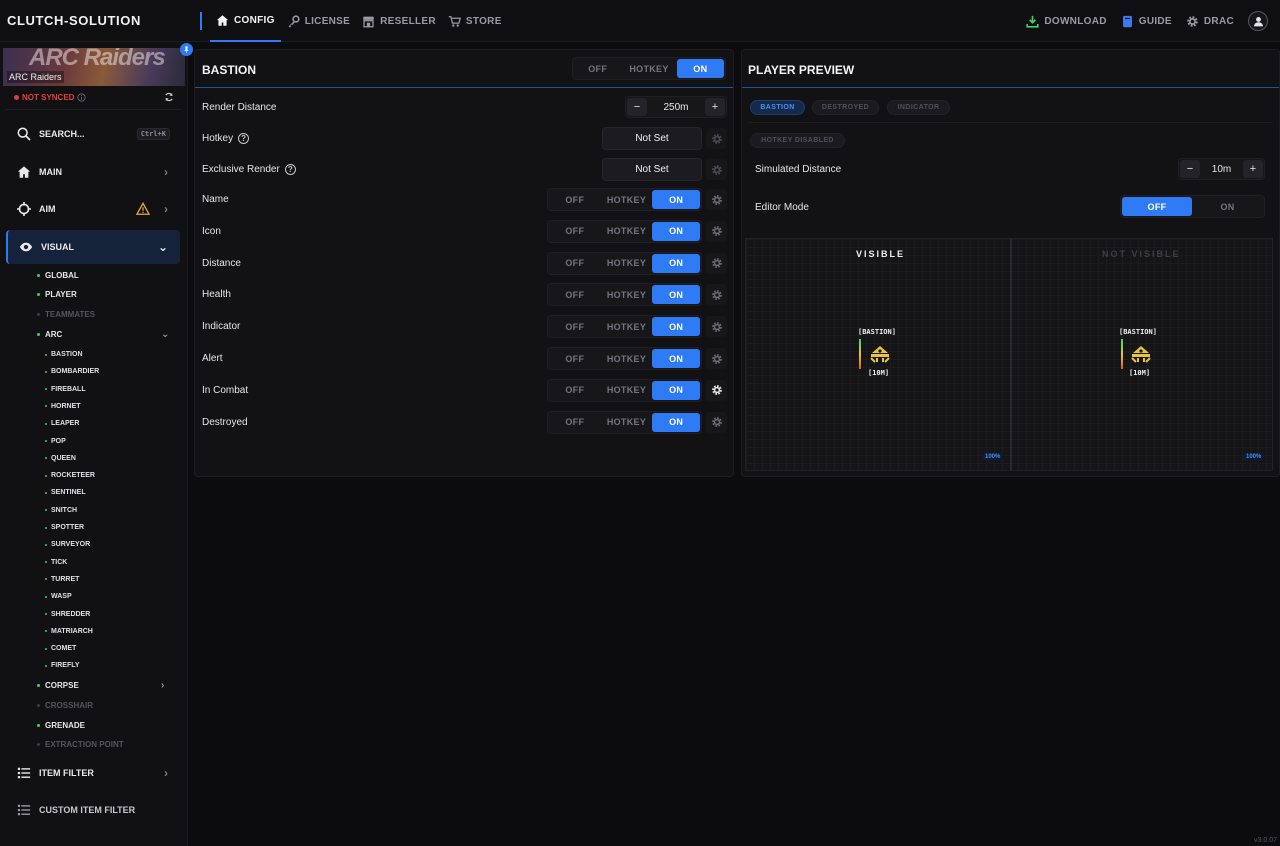 Image resolution: width=1280 pixels, height=846 pixels. Describe the element at coordinates (65, 389) in the screenshot. I see `arc-item-fireball: FIREBALL` at that location.